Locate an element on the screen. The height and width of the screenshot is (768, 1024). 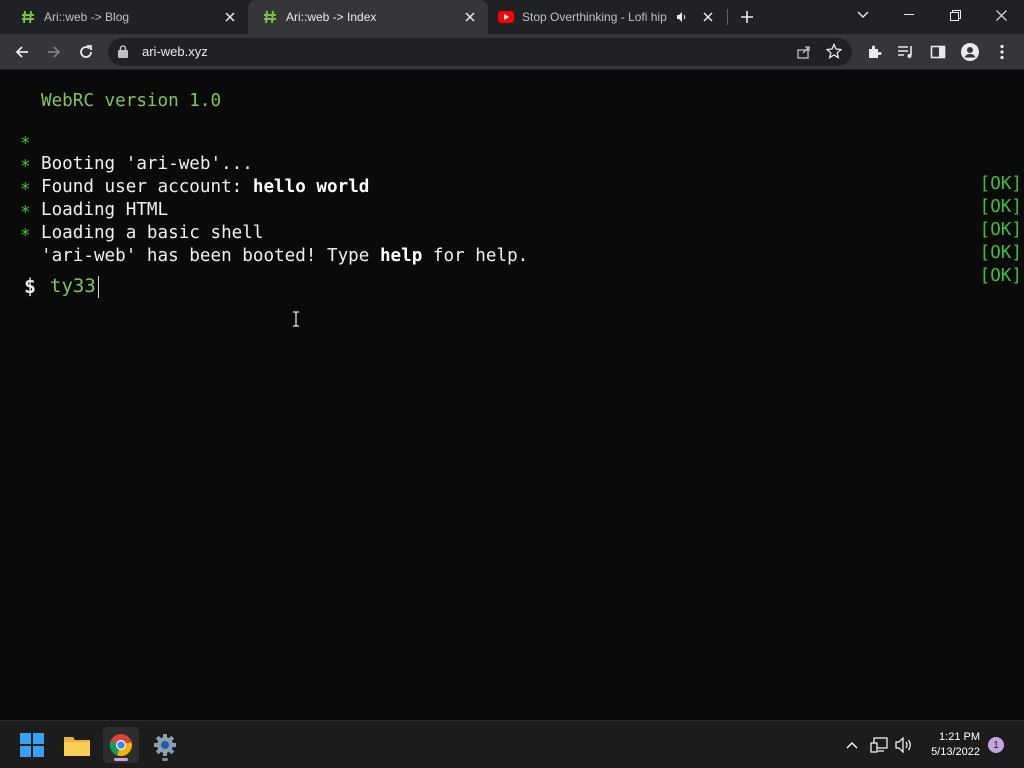
browser-toolbar: ari-web.xyz is located at coordinates (512, 52).